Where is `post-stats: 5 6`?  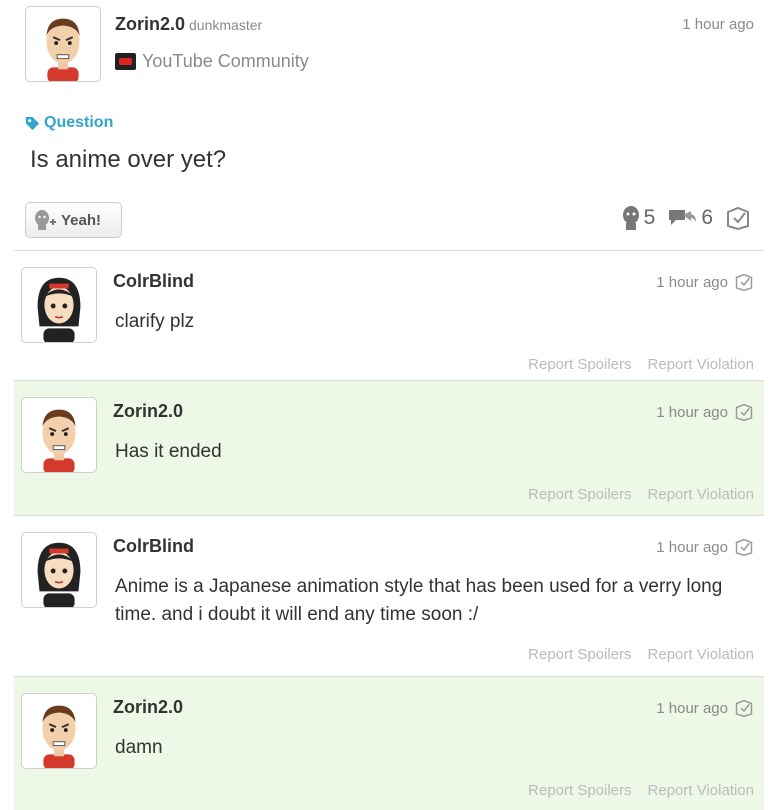 post-stats: 5 6 is located at coordinates (682, 218).